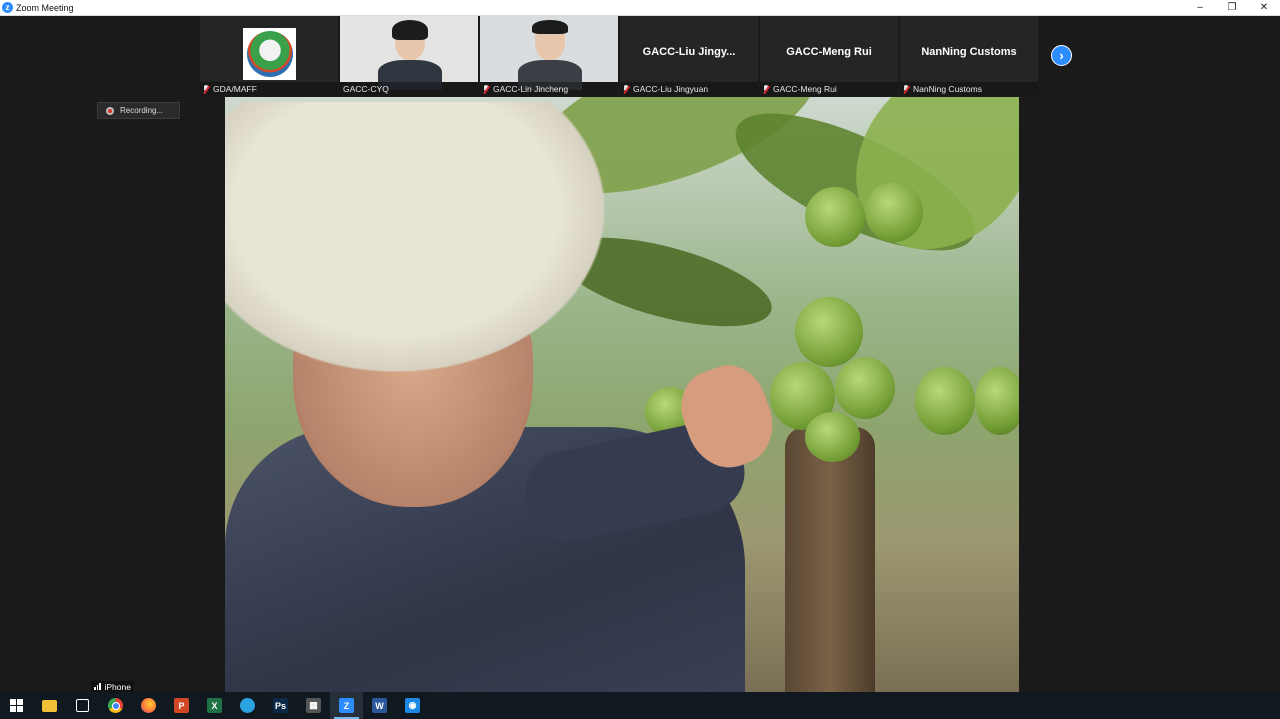  I want to click on window-controls: – ❐ ✕, so click(1232, 7).